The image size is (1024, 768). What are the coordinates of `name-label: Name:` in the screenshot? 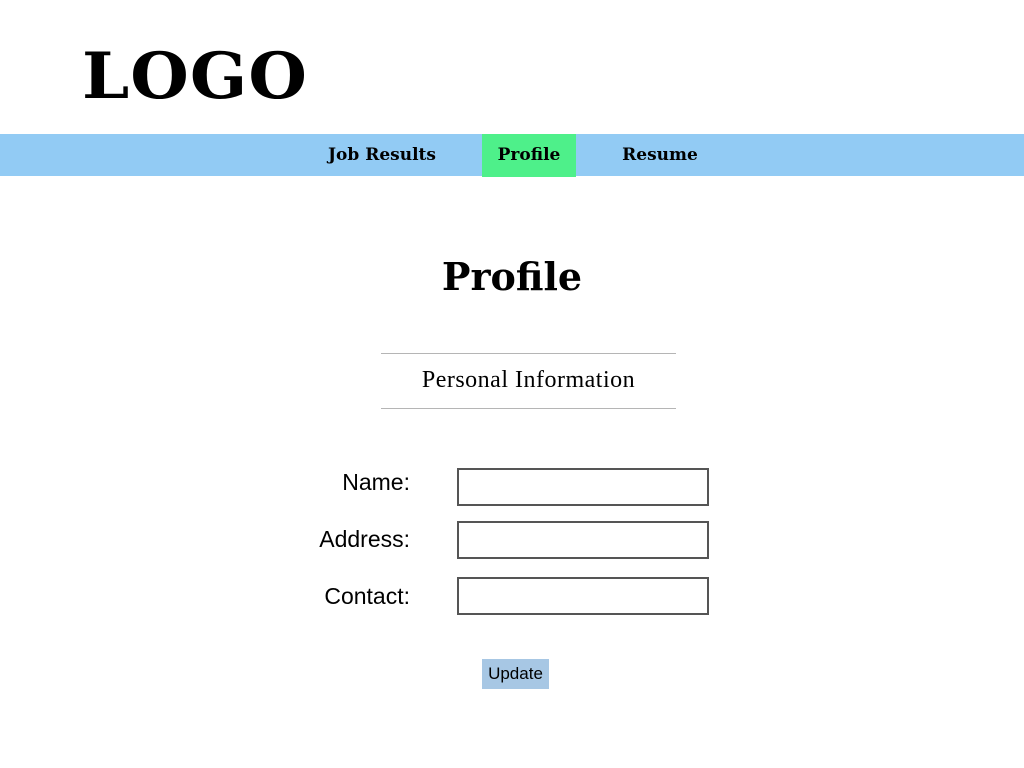 It's located at (376, 482).